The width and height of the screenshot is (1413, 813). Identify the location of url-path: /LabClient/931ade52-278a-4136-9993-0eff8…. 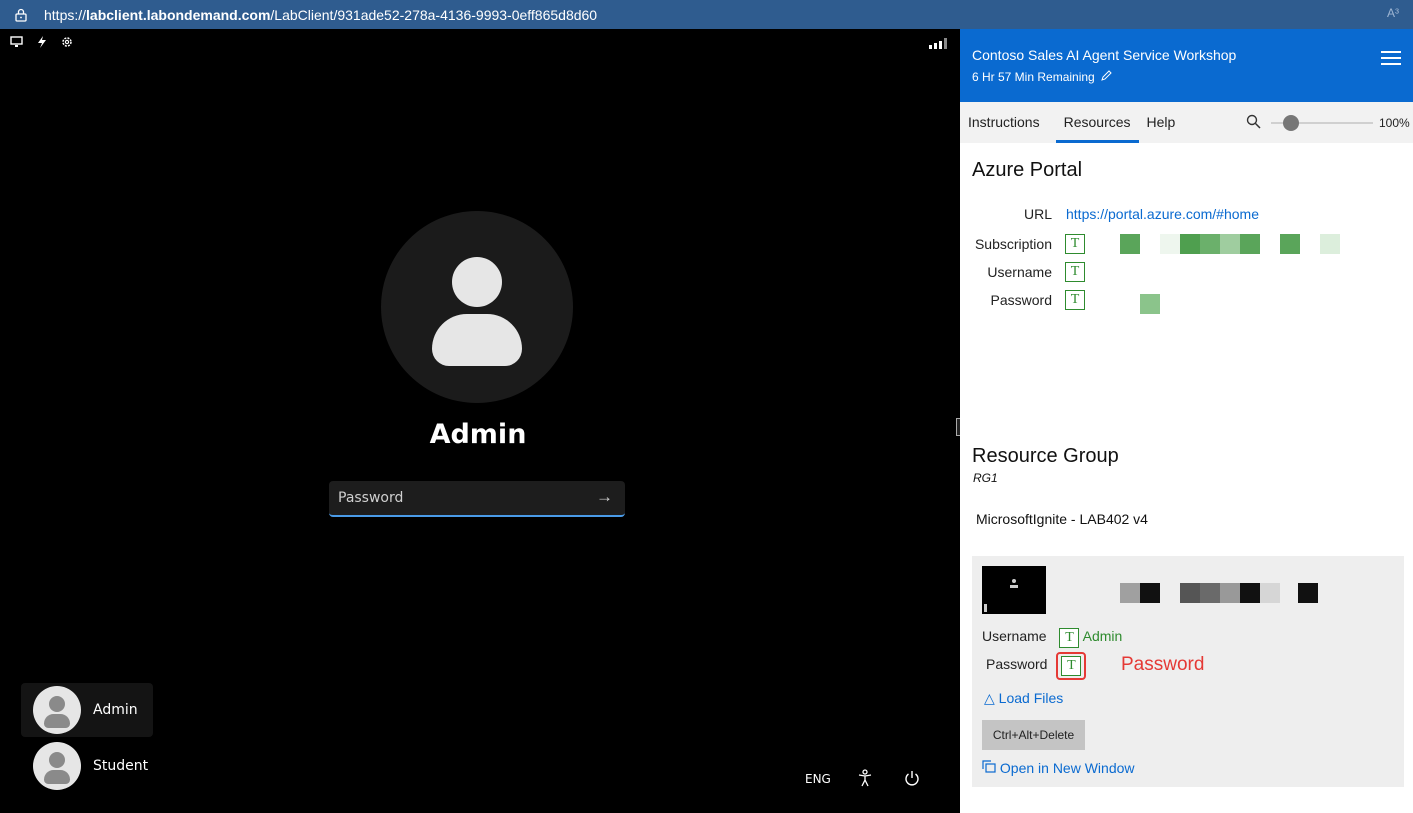
(434, 14).